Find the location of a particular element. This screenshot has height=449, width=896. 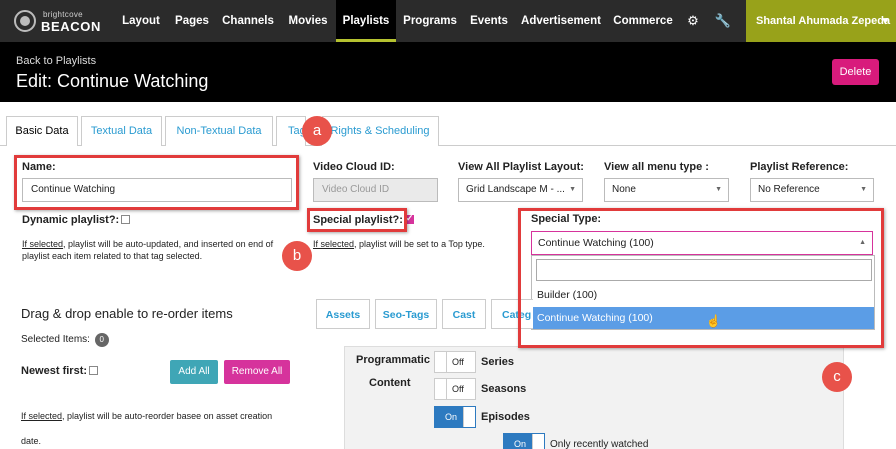

user-name: Shantal Ahumada Zepeda is located at coordinates (823, 21).